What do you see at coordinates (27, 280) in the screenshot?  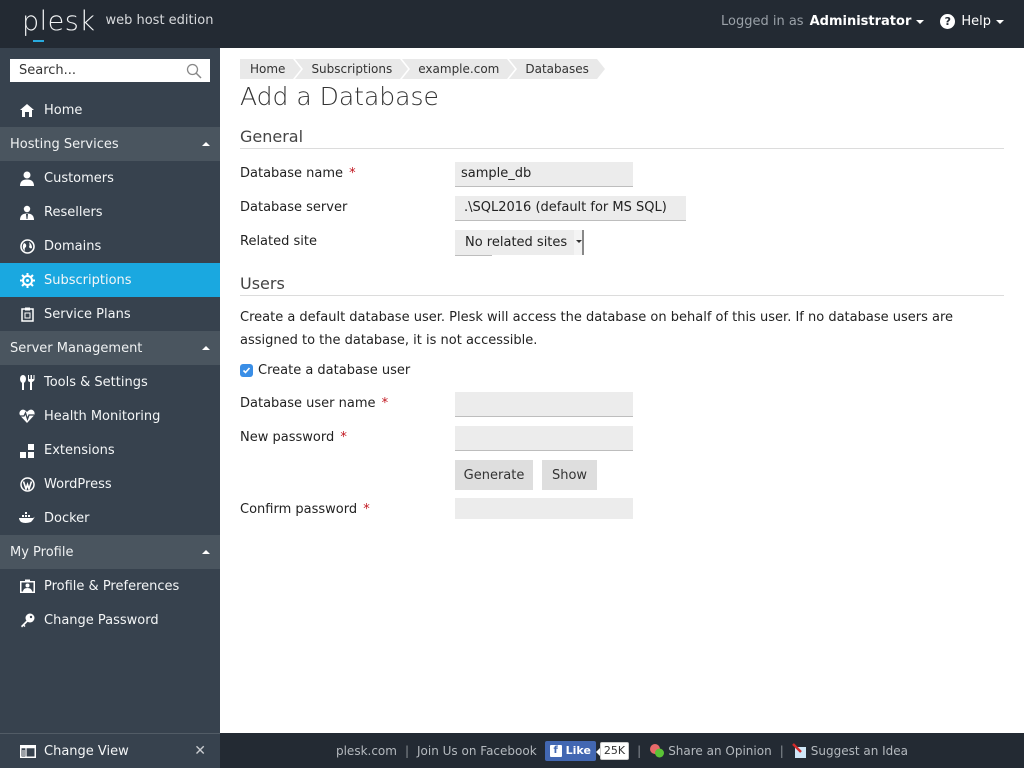 I see `gear-icon` at bounding box center [27, 280].